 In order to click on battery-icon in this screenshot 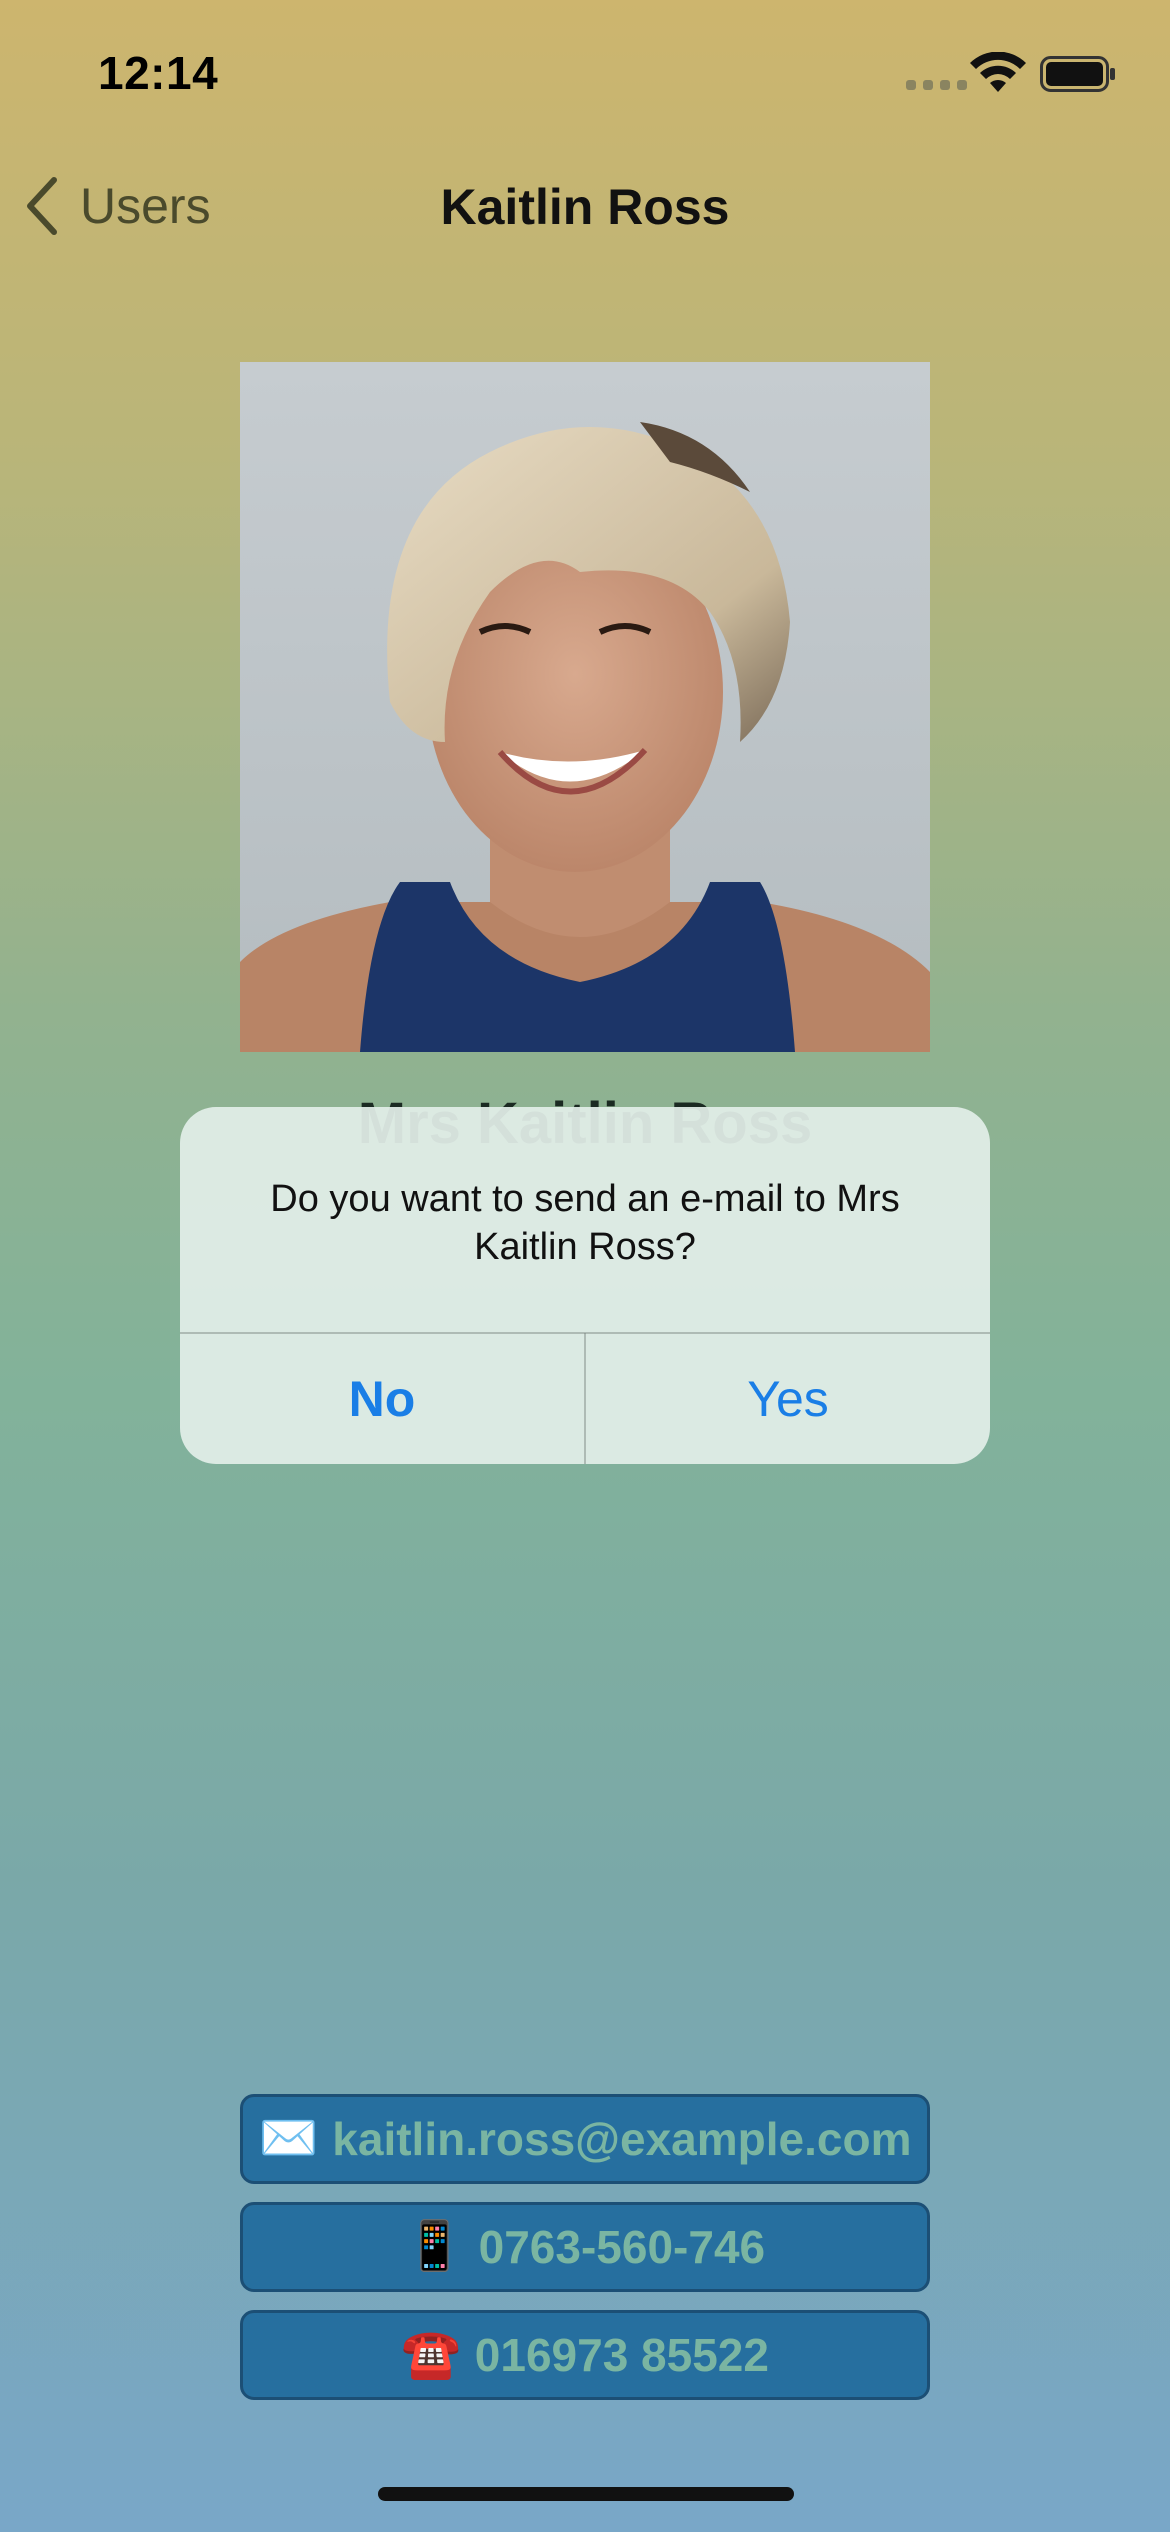, I will do `click(1077, 74)`.